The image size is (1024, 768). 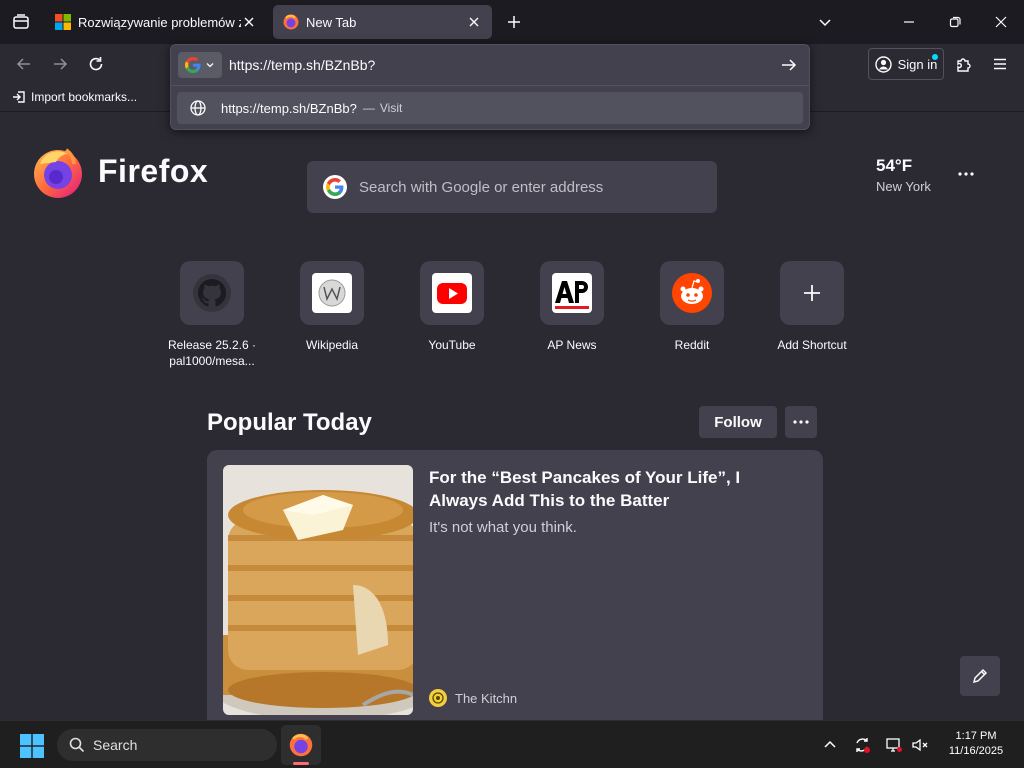 I want to click on tray-network-button, so click(x=894, y=745).